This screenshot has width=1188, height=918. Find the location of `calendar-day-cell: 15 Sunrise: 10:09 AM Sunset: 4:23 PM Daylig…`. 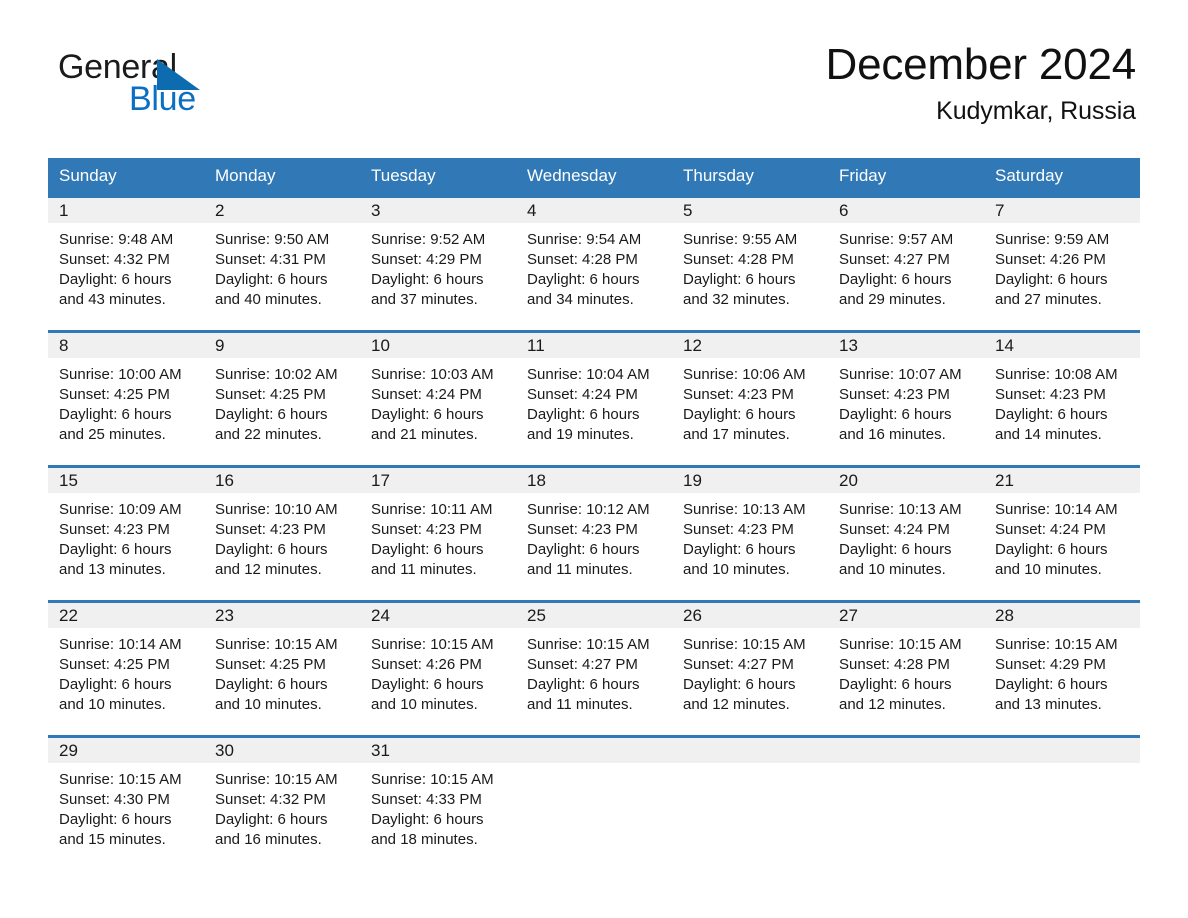

calendar-day-cell: 15 Sunrise: 10:09 AM Sunset: 4:23 PM Daylig… is located at coordinates (126, 533).